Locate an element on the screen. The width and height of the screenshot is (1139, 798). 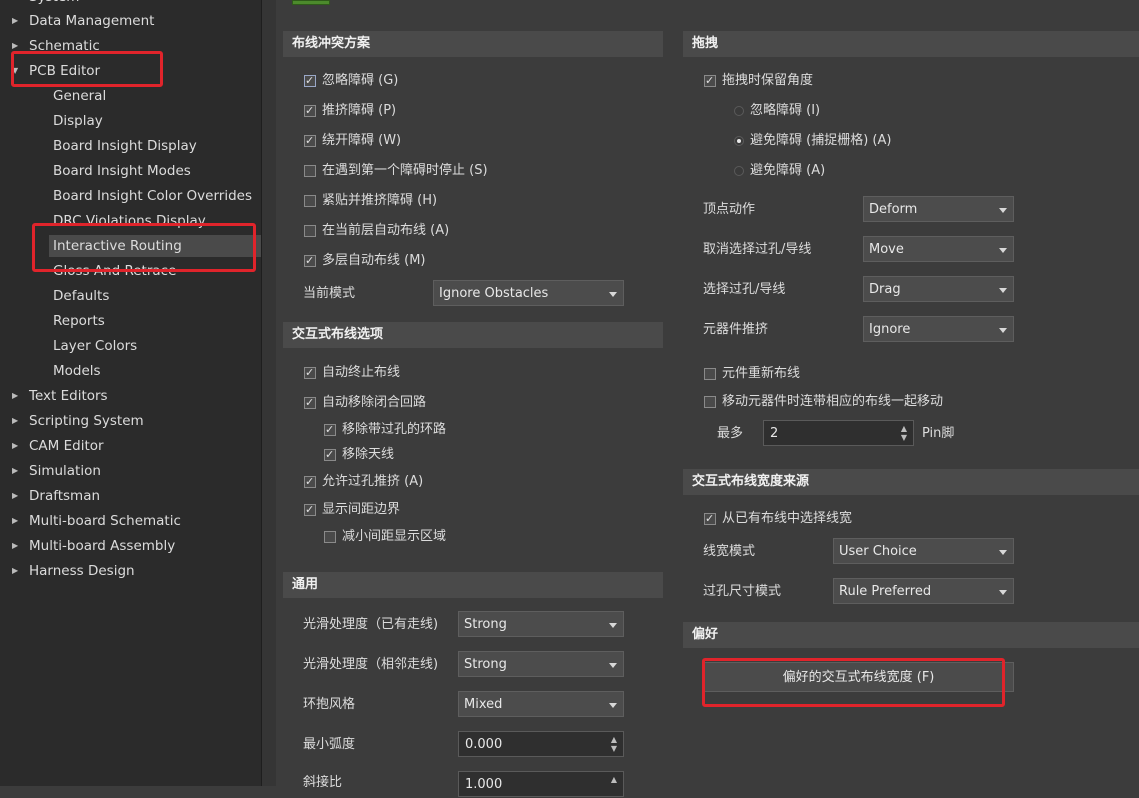
vertex-action-label: 顶点动作 is located at coordinates (729, 209).